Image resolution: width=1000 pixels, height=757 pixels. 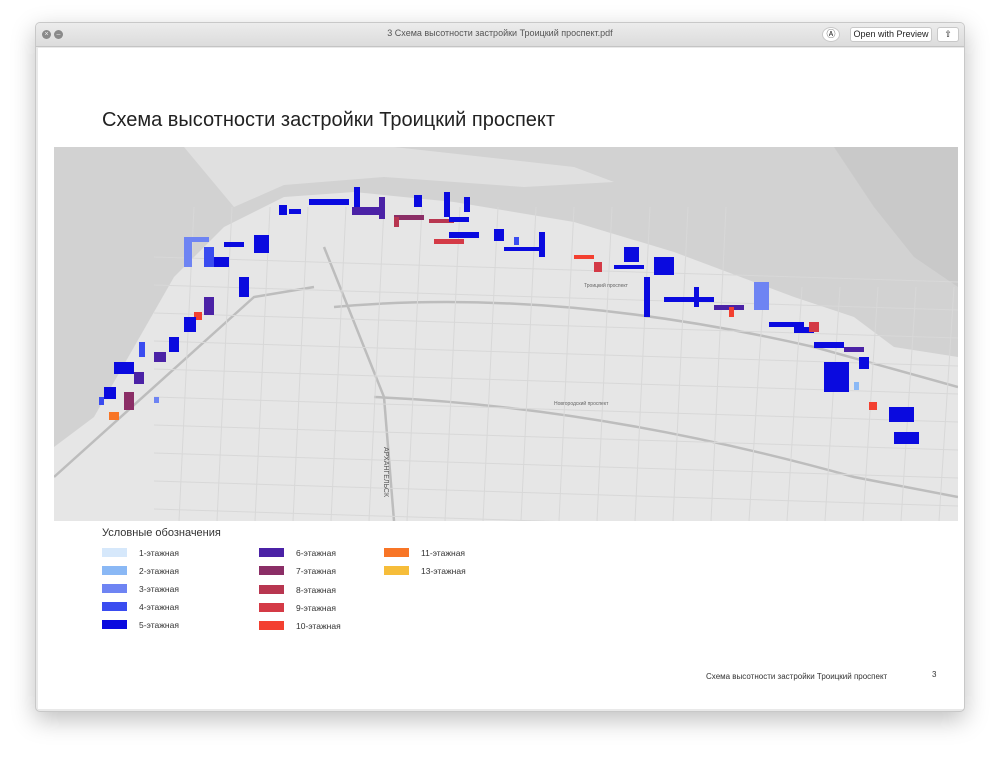 What do you see at coordinates (891, 34) in the screenshot?
I see `open-with-preview-button: Open with Preview` at bounding box center [891, 34].